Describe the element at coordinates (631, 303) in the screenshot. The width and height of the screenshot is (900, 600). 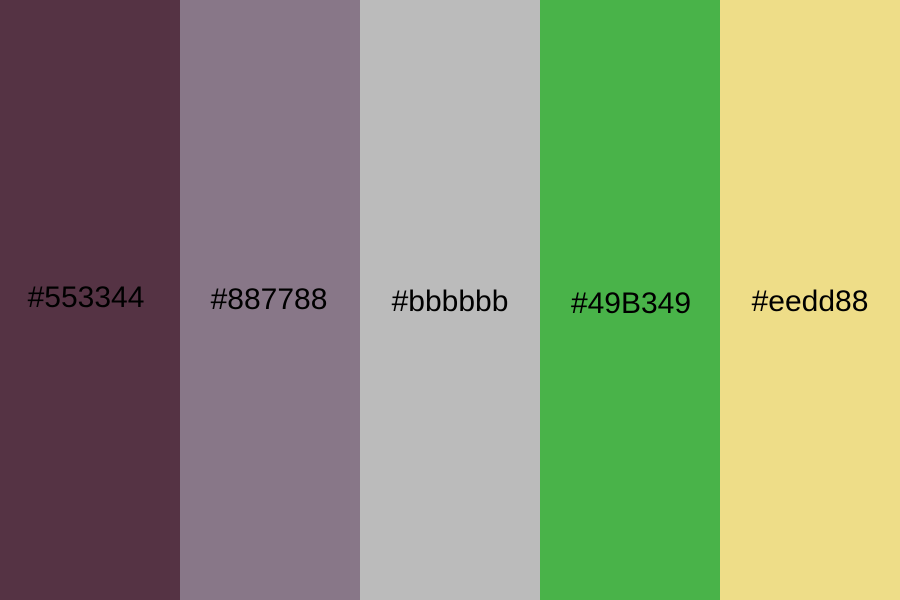
I see `swatch-hex-label: #49B349` at that location.